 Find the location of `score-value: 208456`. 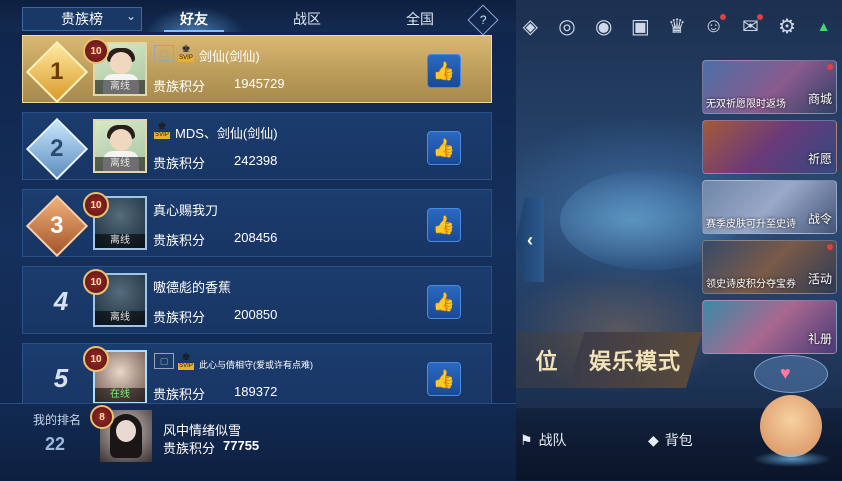

score-value: 208456 is located at coordinates (256, 237).